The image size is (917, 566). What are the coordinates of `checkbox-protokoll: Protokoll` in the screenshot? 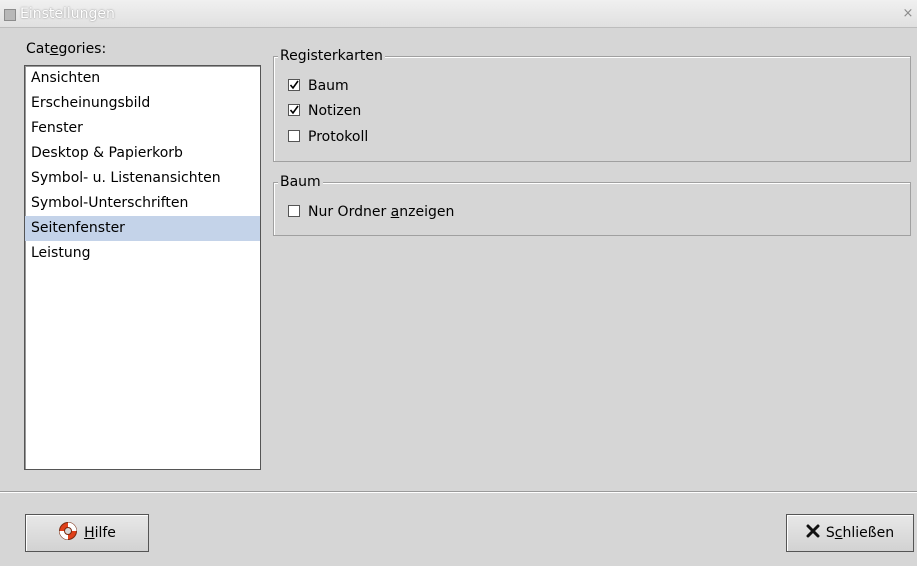 It's located at (328, 137).